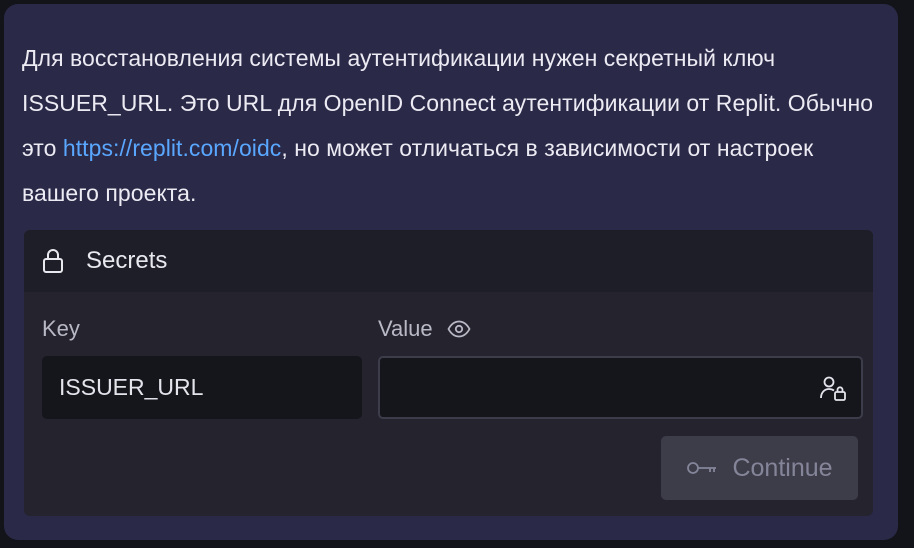  I want to click on key-label: Key, so click(61, 328).